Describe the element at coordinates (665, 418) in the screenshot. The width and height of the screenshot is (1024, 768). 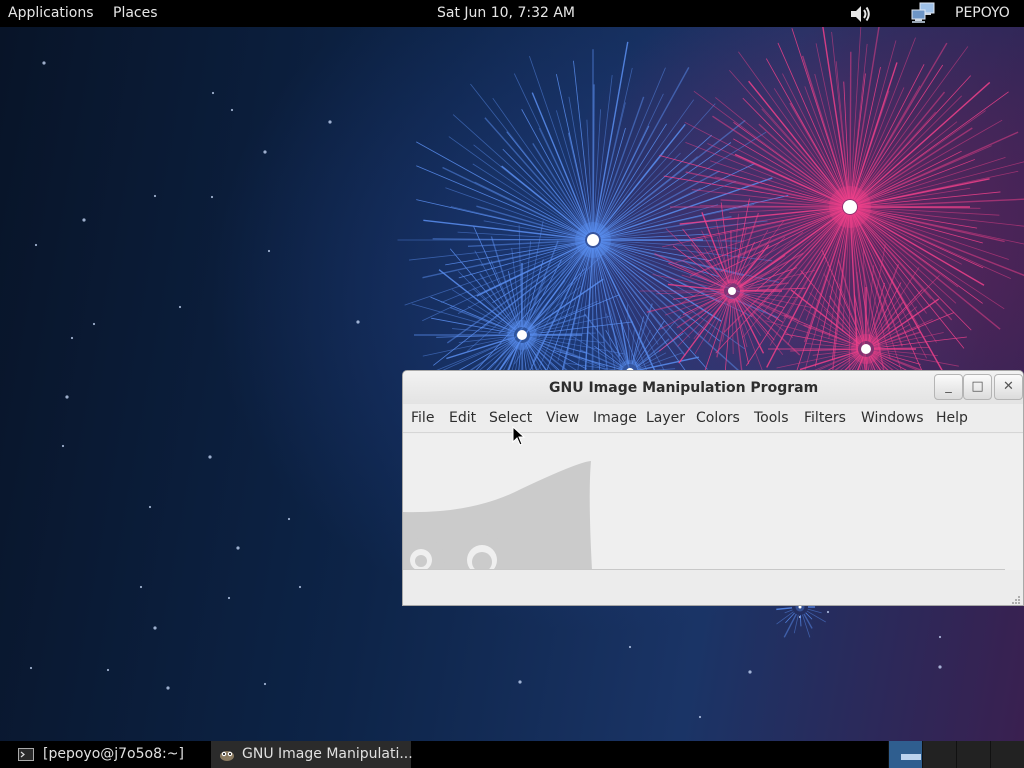
I see `menu-layer: Layer` at that location.